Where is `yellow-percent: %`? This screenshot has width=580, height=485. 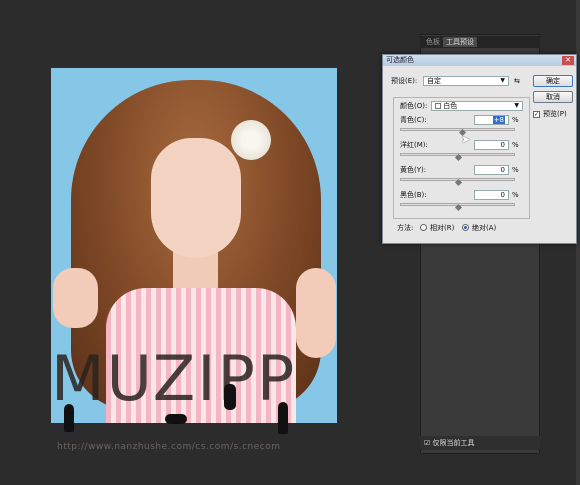
yellow-percent: % is located at coordinates (515, 170).